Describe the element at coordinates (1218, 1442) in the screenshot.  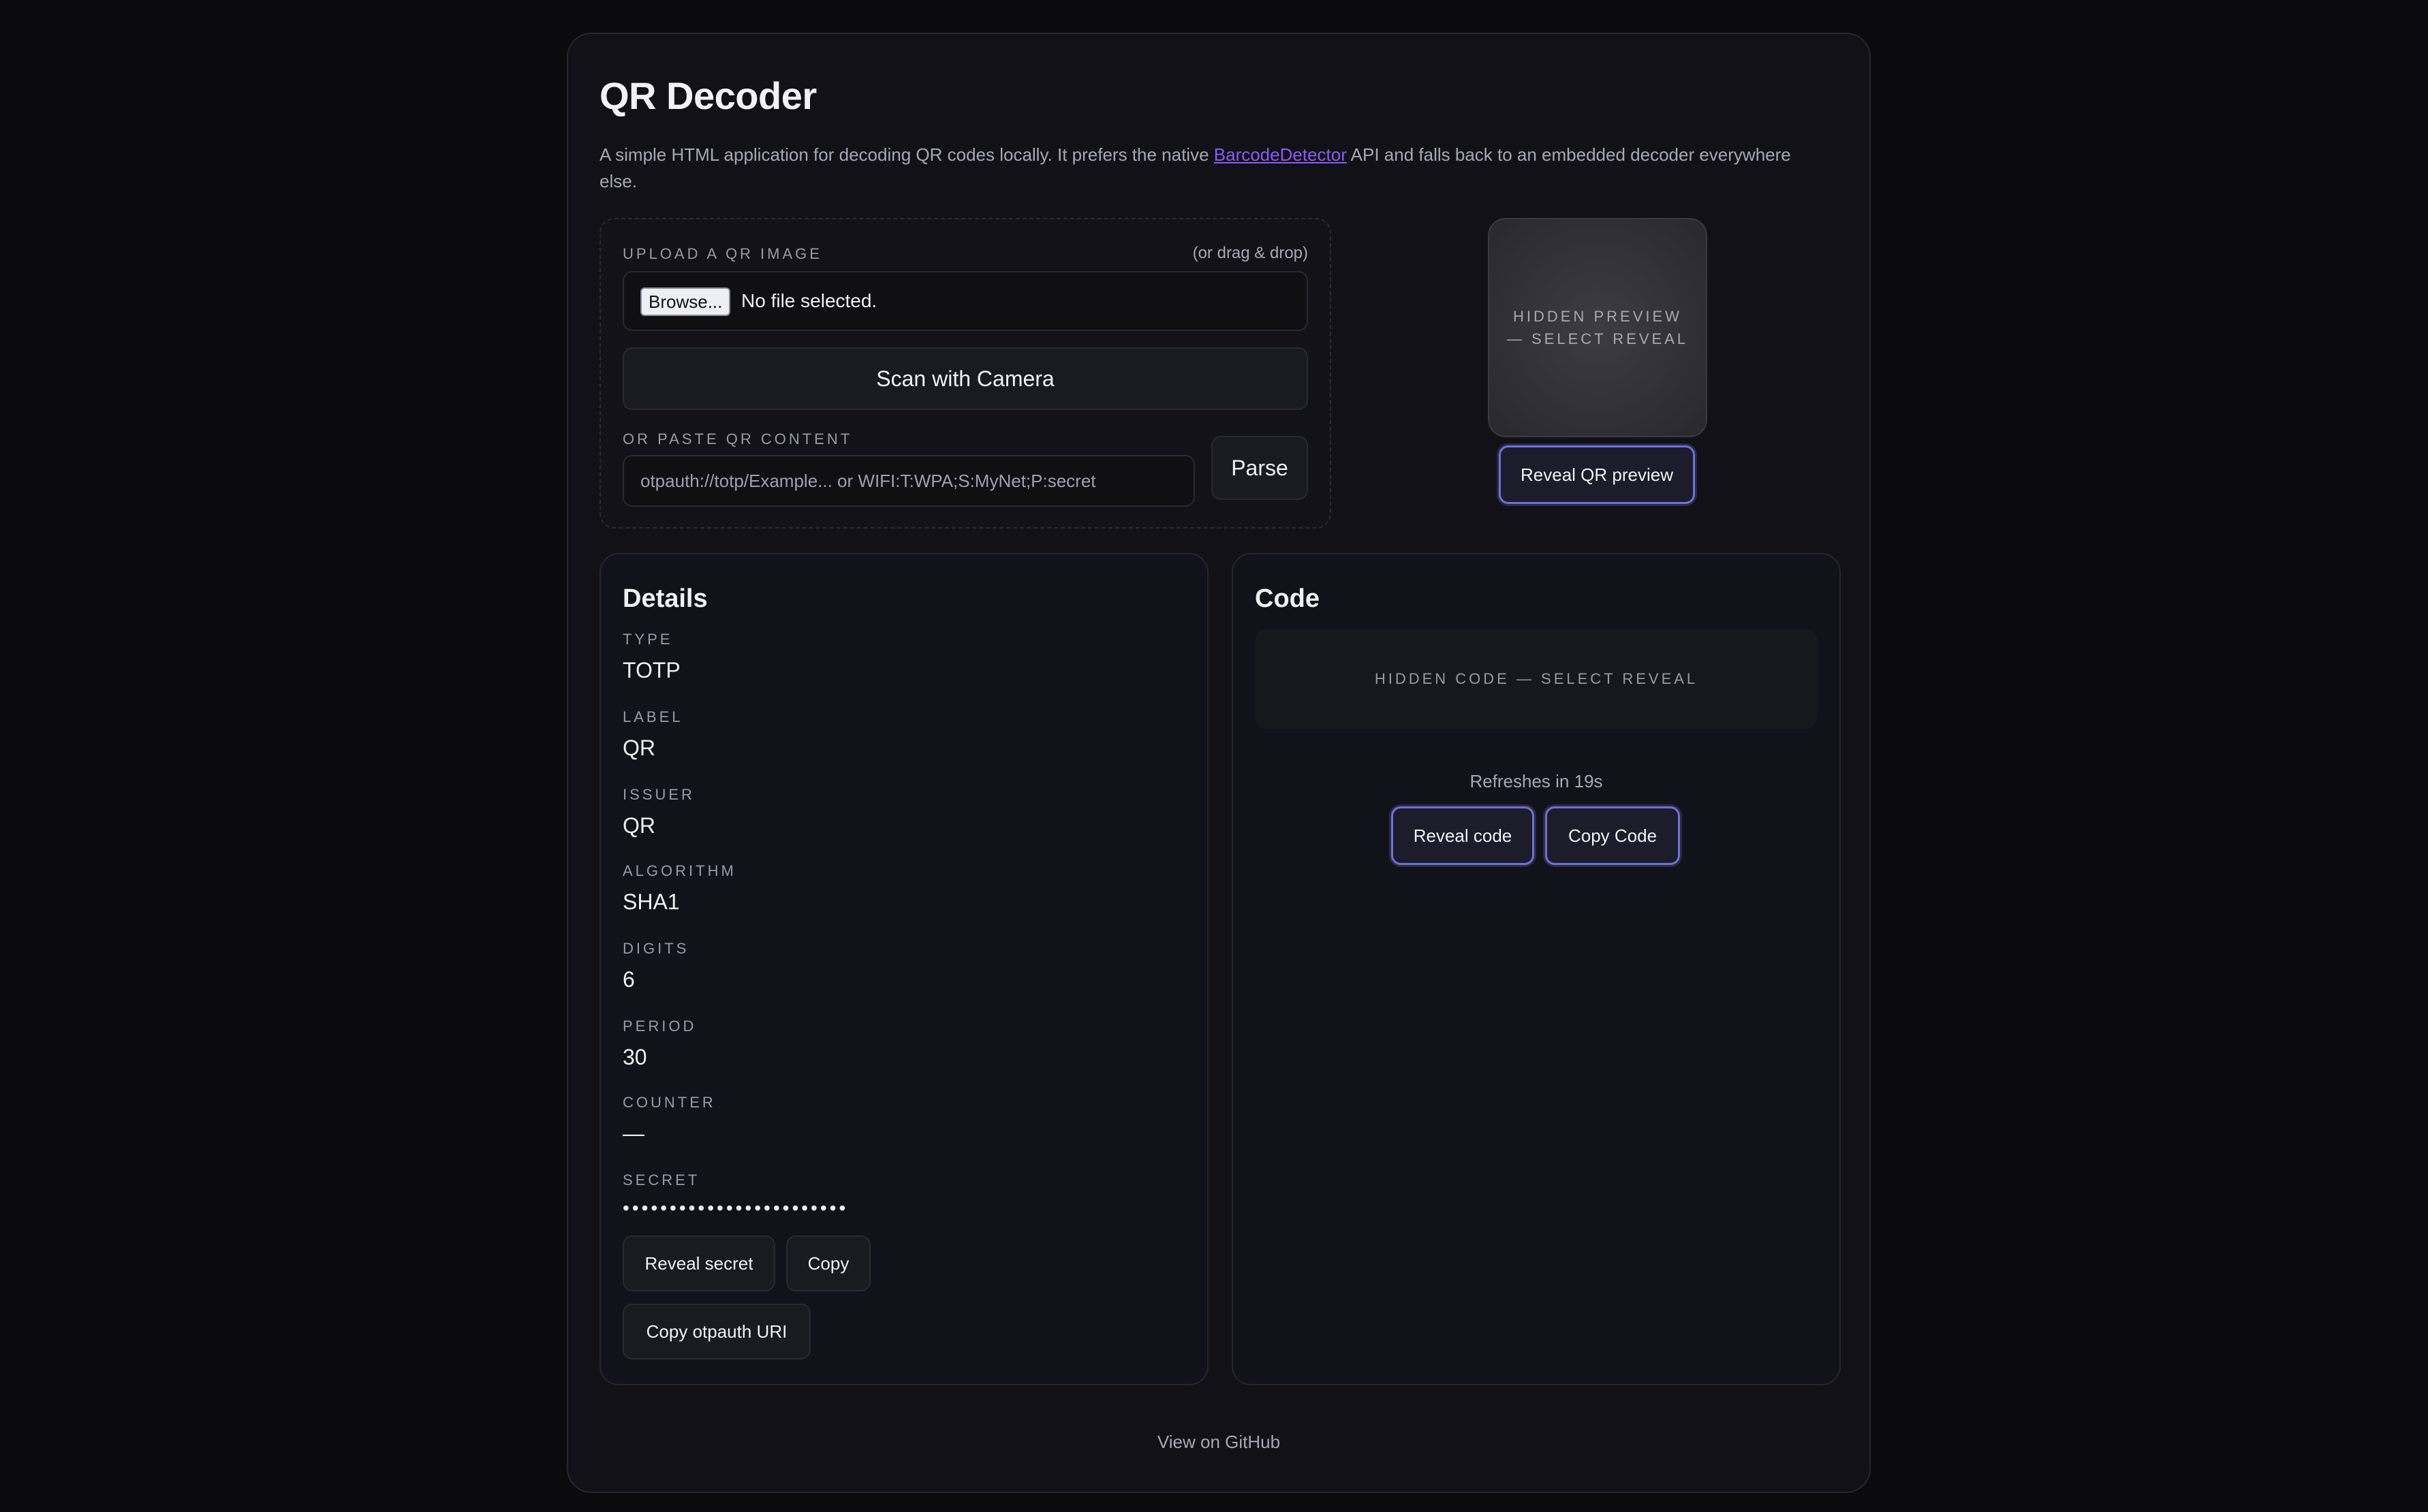
I see `github-link: View on GitHub` at that location.